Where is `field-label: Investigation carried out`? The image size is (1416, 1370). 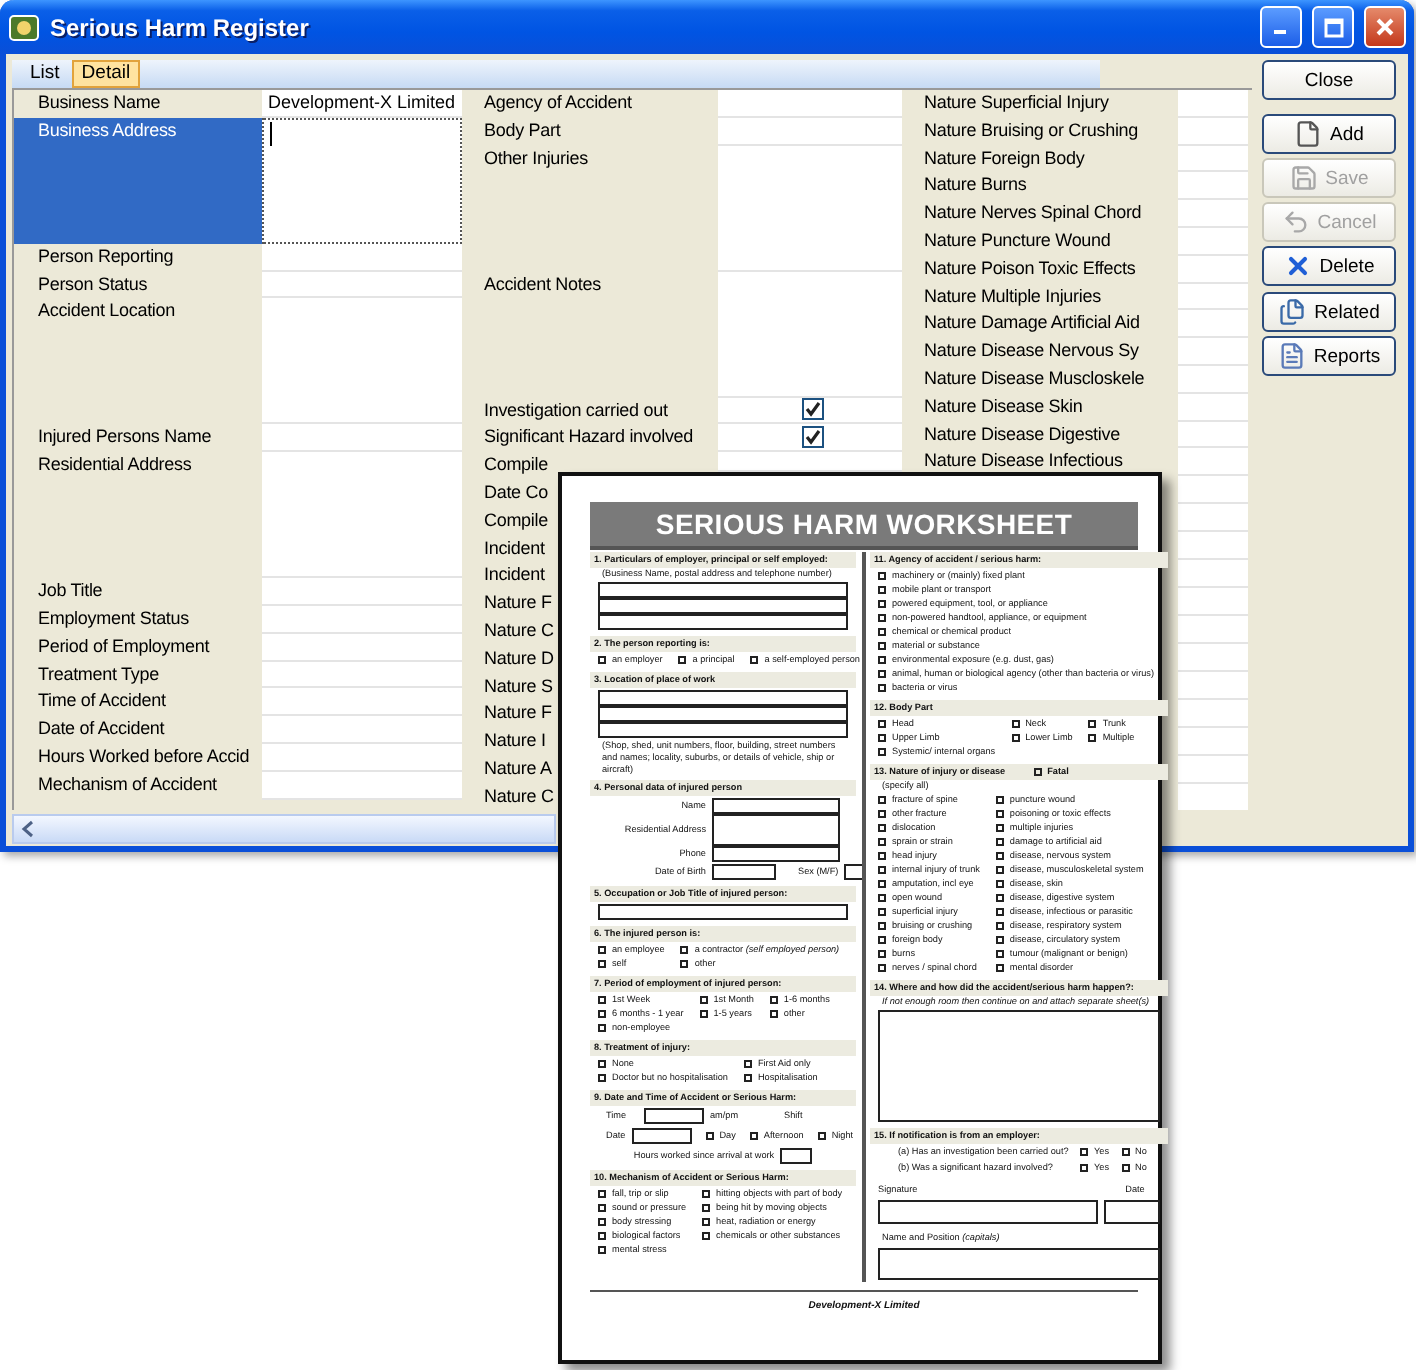 field-label: Investigation carried out is located at coordinates (576, 410).